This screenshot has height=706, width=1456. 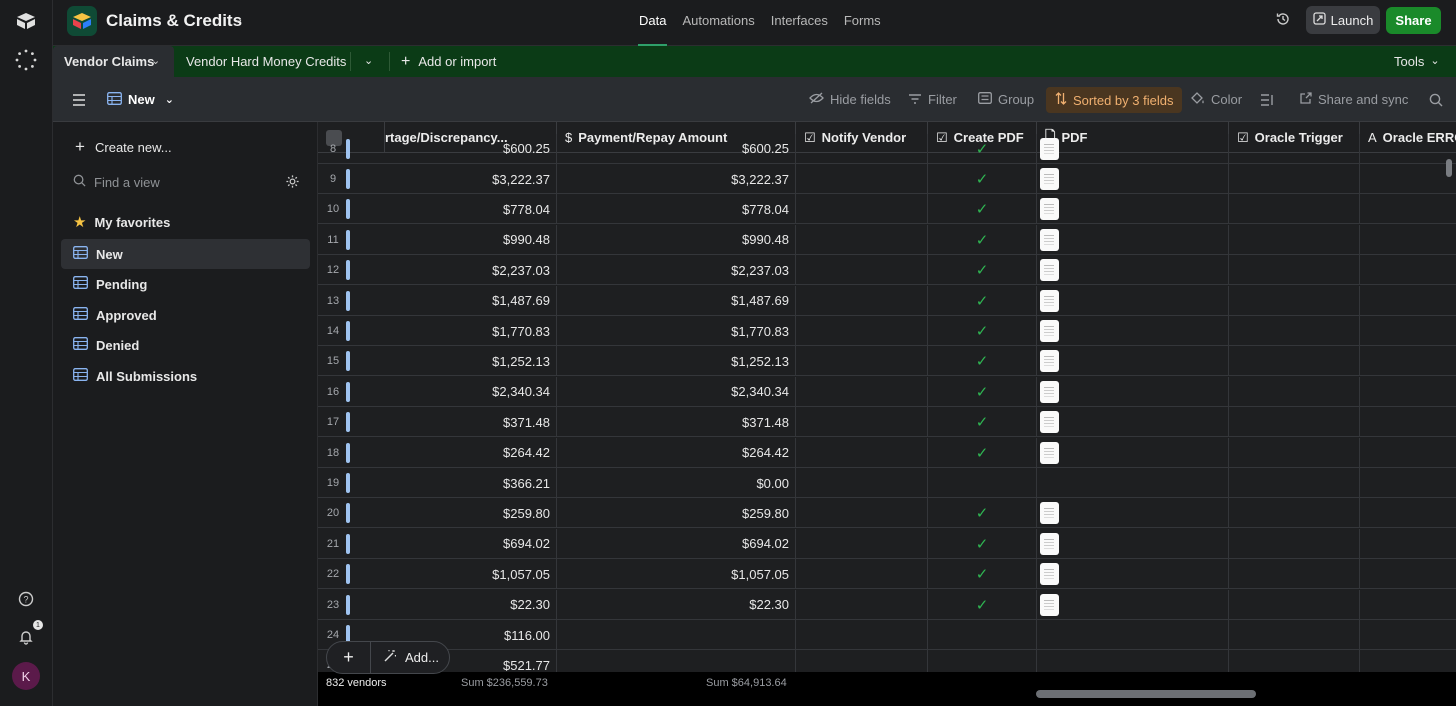 I want to click on nav-forms: Forms, so click(x=862, y=23).